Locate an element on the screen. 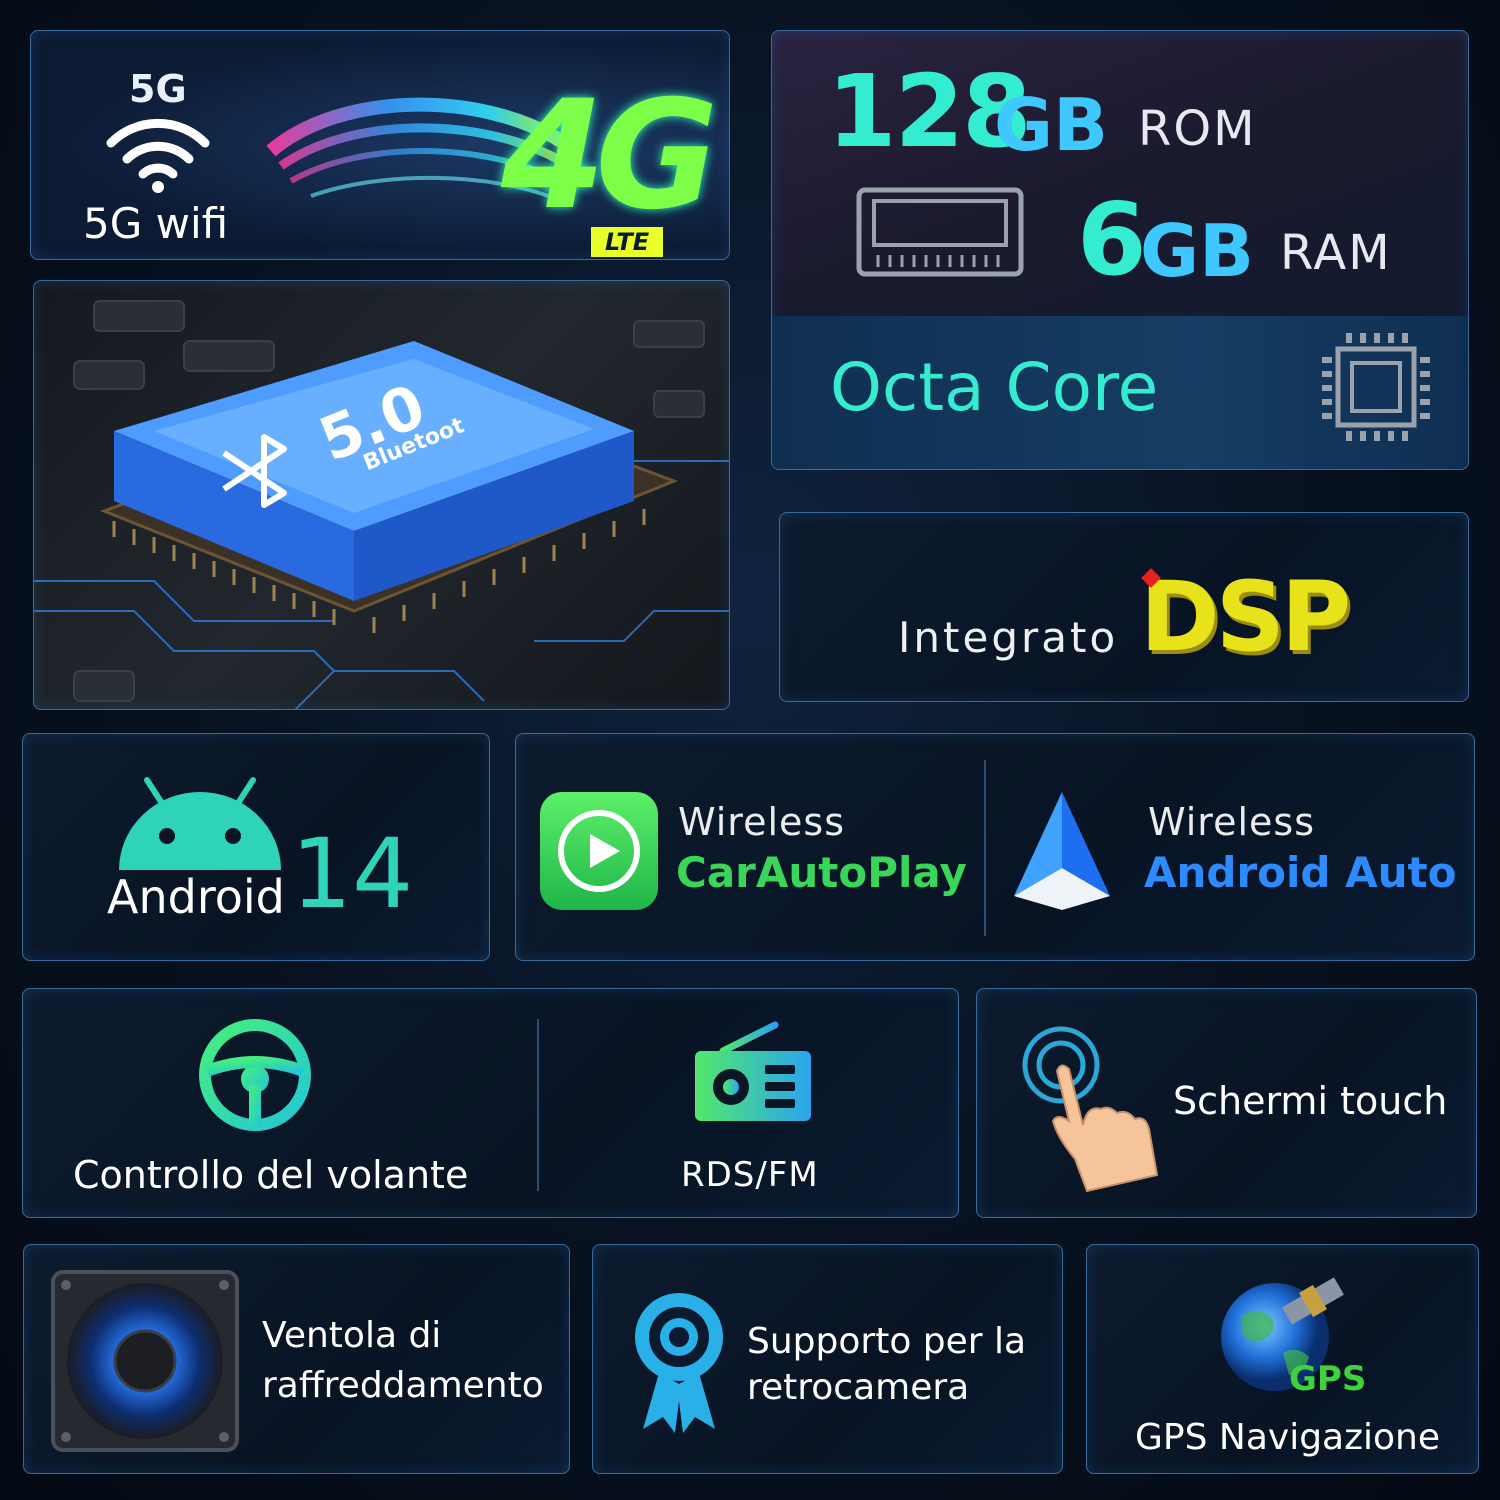  carplay-line2: CarAutoPlay is located at coordinates (821, 872).